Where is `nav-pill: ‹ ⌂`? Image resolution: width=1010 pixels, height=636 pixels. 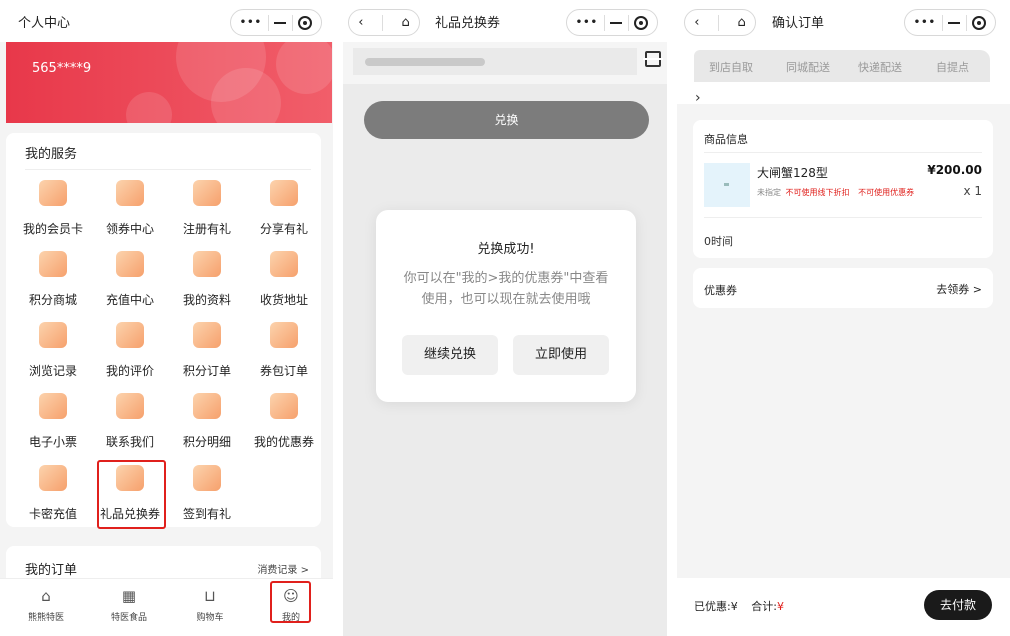
nav-pill: ‹ ⌂ is located at coordinates (720, 22).